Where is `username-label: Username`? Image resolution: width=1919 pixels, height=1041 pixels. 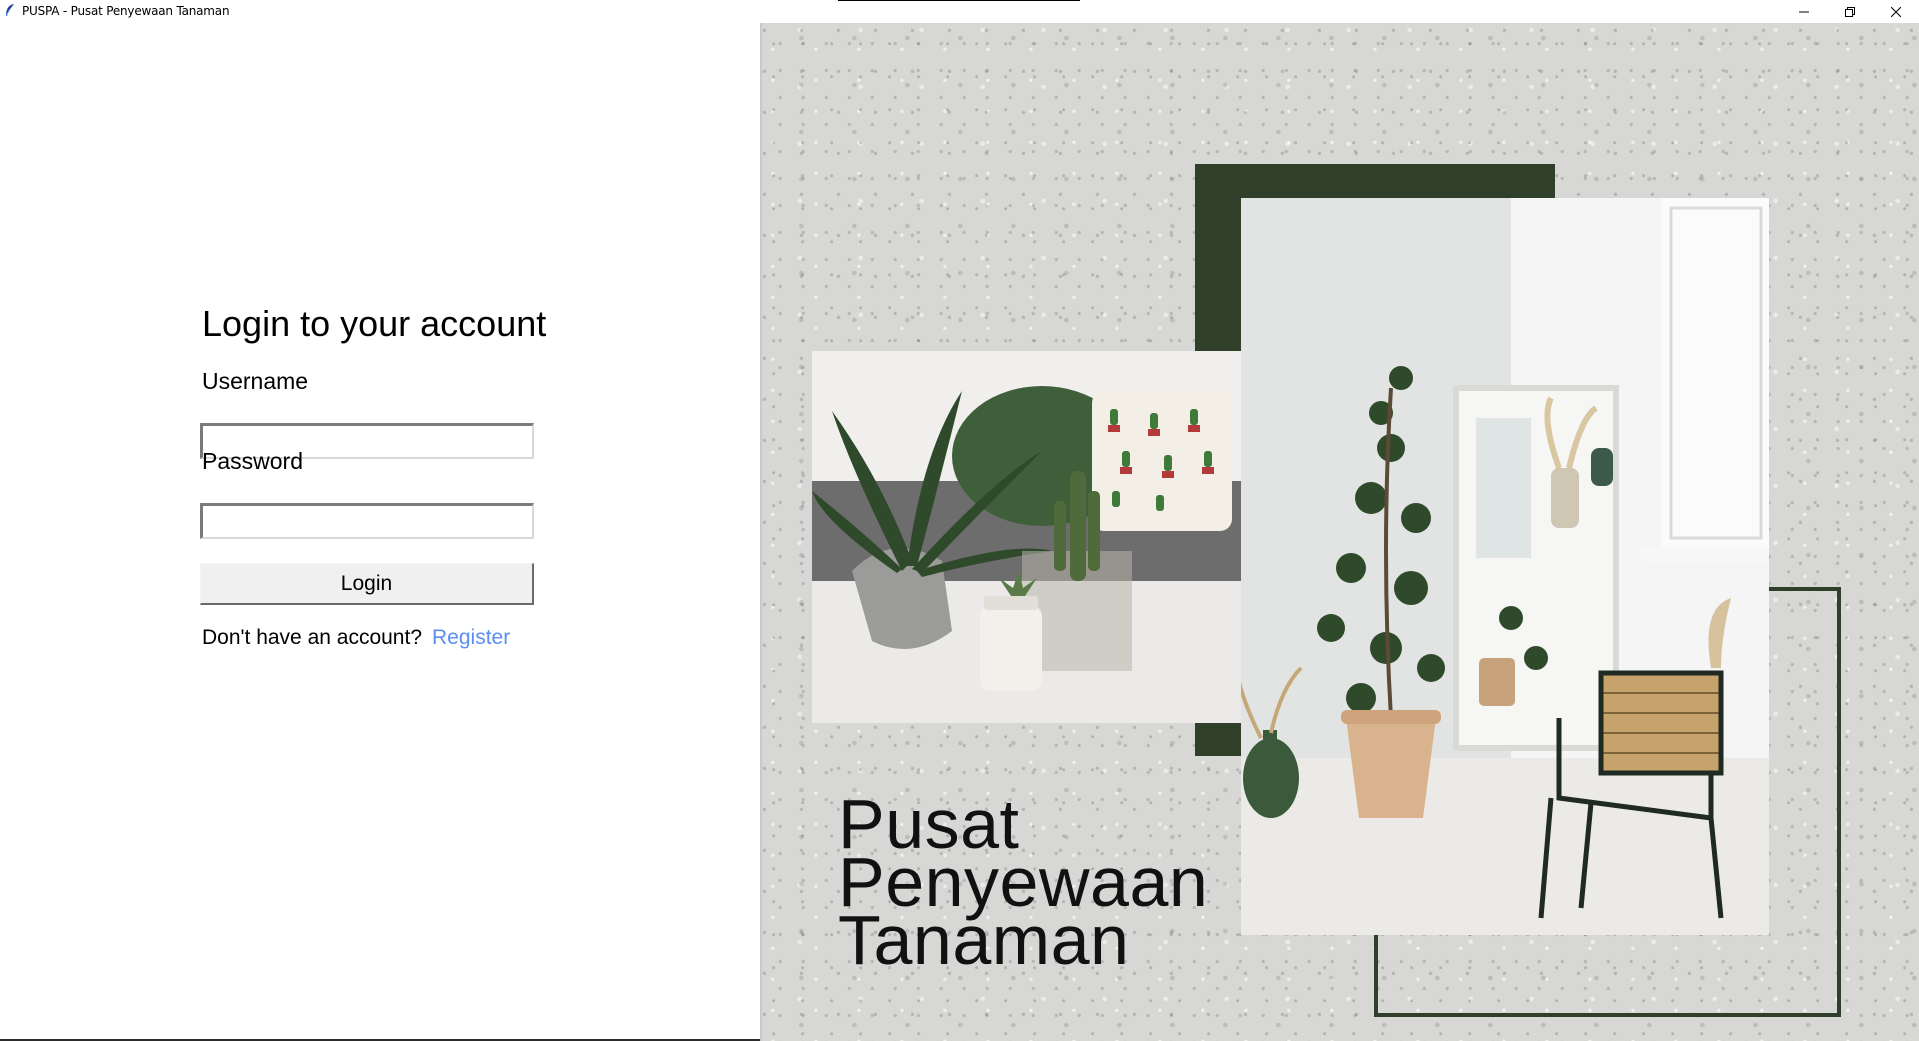 username-label: Username is located at coordinates (255, 381).